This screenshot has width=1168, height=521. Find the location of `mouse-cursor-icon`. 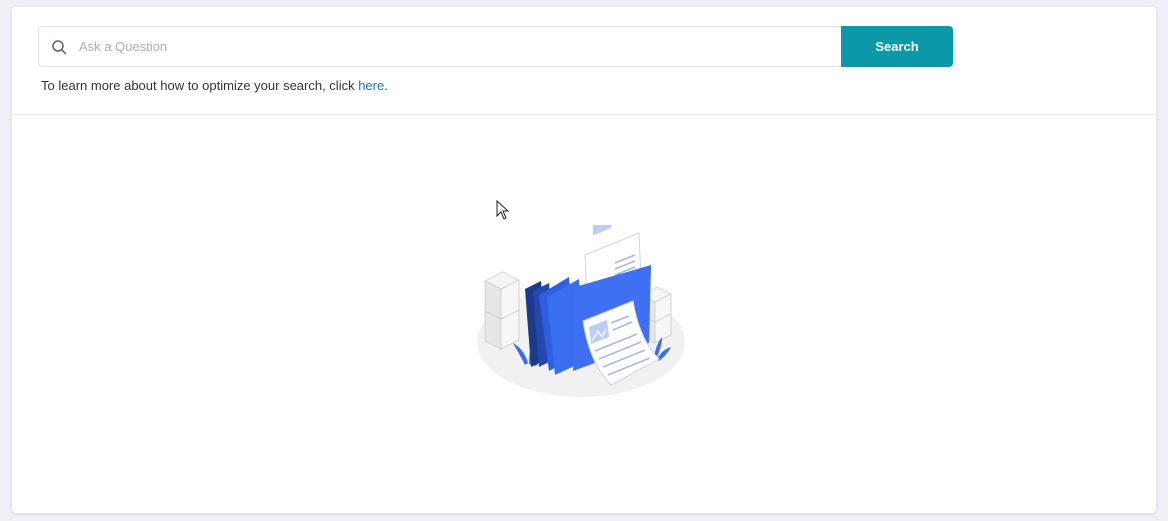

mouse-cursor-icon is located at coordinates (503, 210).